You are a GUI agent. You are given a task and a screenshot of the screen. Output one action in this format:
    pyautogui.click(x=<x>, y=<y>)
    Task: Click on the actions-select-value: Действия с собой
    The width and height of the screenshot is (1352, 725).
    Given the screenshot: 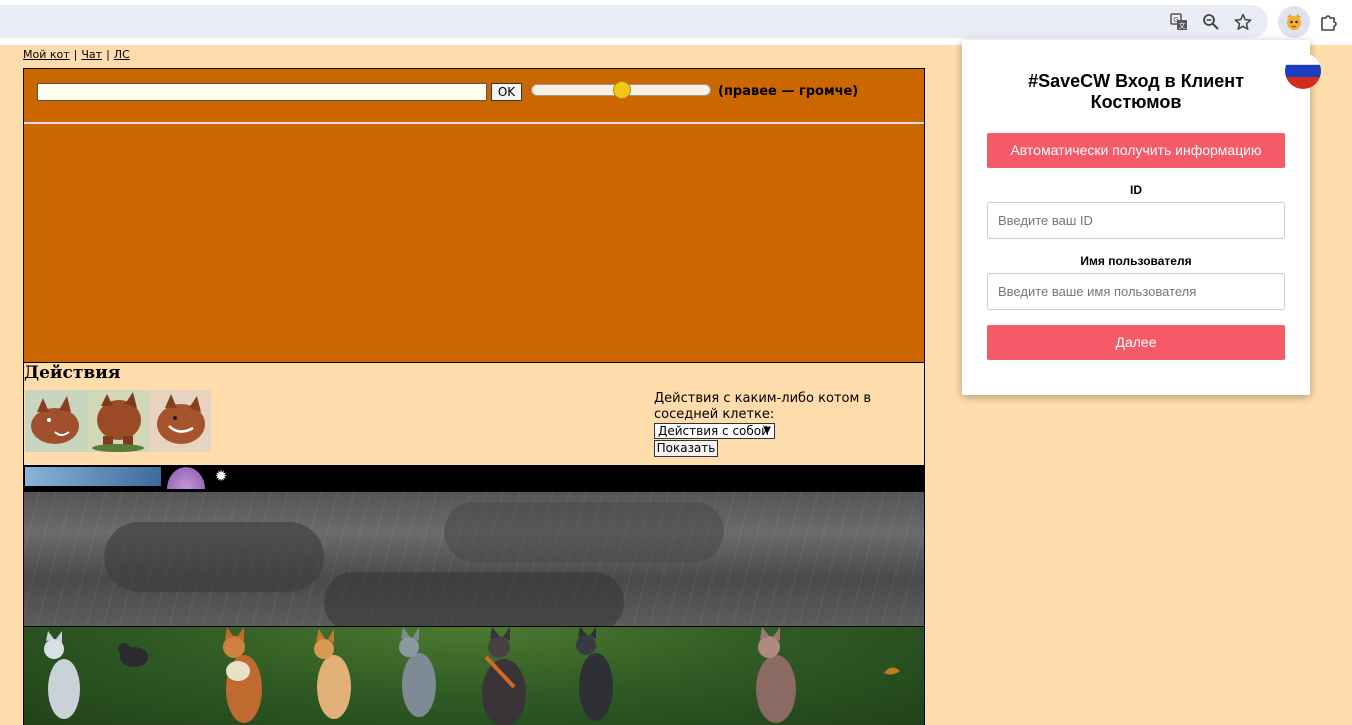 What is the action you would take?
    pyautogui.click(x=713, y=431)
    